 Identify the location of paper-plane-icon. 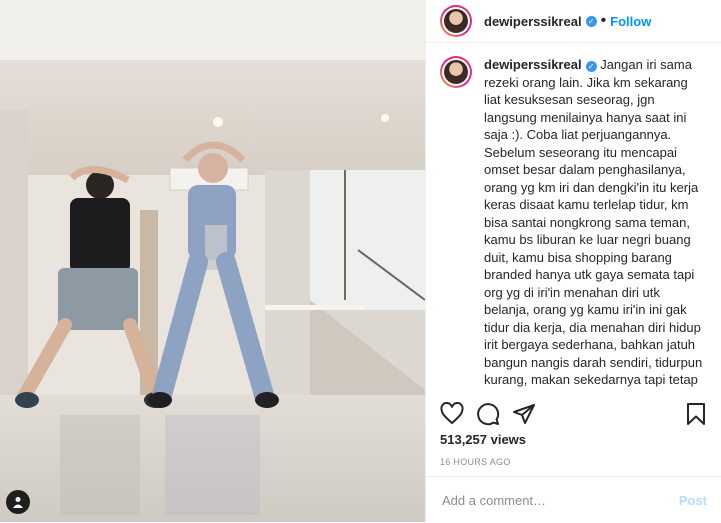
(524, 414).